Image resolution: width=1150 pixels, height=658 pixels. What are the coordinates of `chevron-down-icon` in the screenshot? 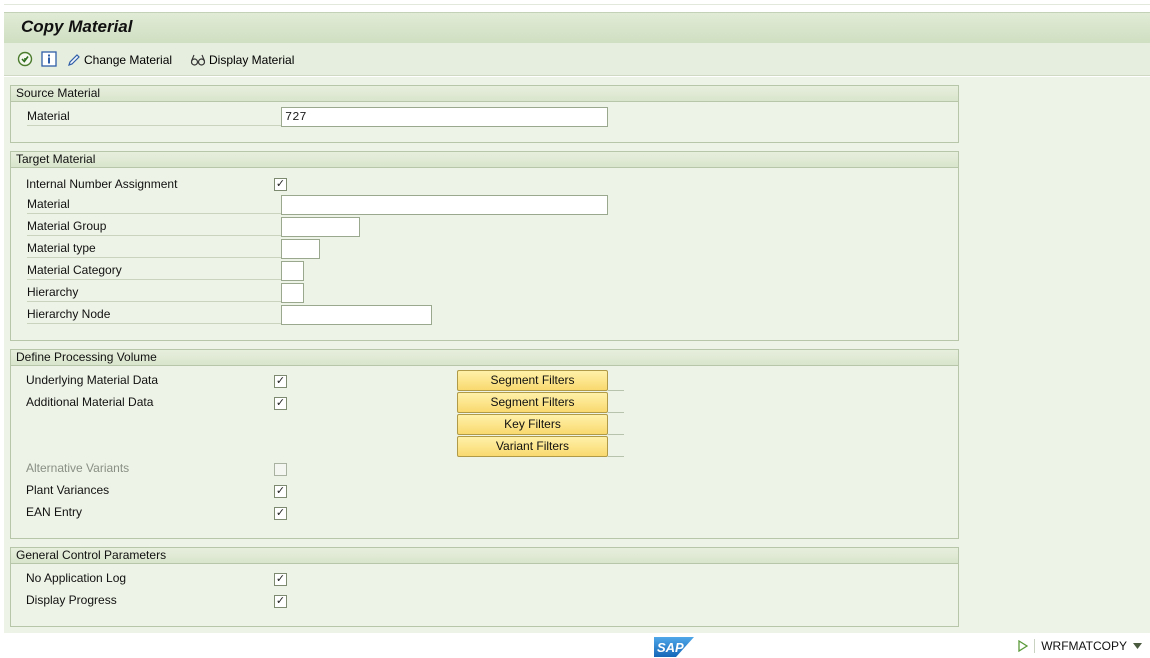 It's located at (1137, 646).